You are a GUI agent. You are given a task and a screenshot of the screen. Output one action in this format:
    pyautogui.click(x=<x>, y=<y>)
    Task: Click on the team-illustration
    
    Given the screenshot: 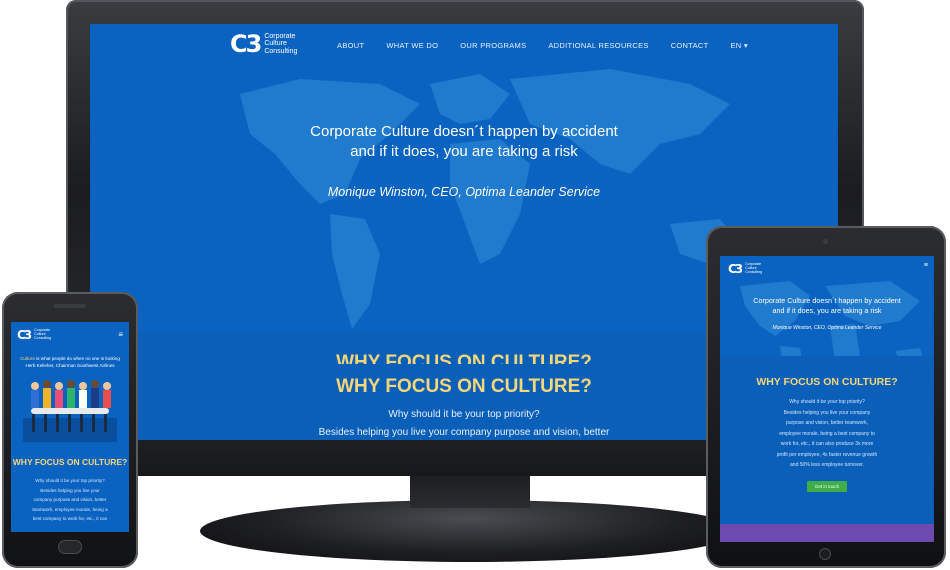 What is the action you would take?
    pyautogui.click(x=70, y=411)
    